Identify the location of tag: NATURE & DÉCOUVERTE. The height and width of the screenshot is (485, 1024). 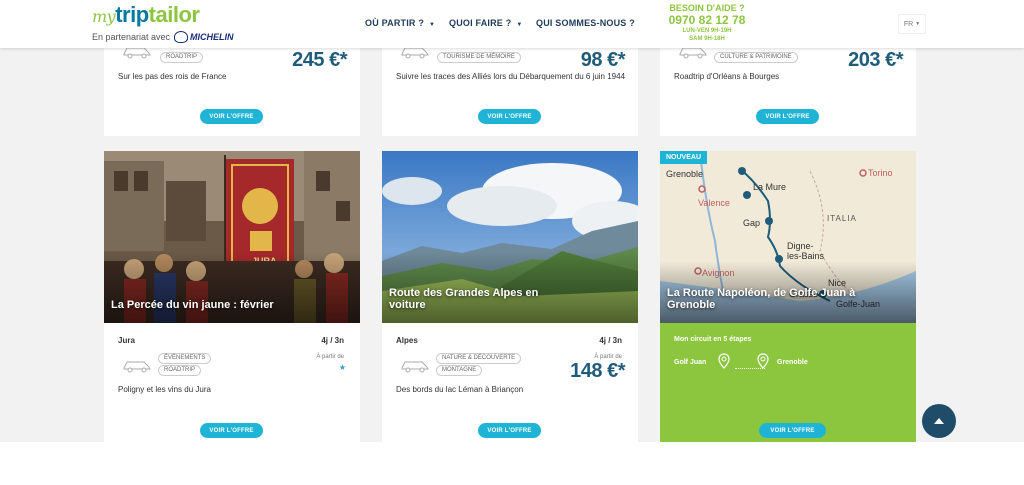
(479, 358).